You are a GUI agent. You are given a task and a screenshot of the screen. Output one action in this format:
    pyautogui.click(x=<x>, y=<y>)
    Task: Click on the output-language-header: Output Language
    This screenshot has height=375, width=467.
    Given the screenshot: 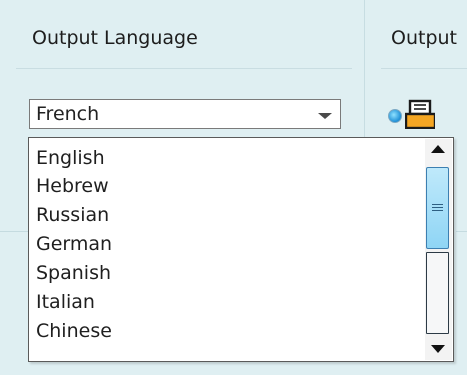 What is the action you would take?
    pyautogui.click(x=115, y=38)
    